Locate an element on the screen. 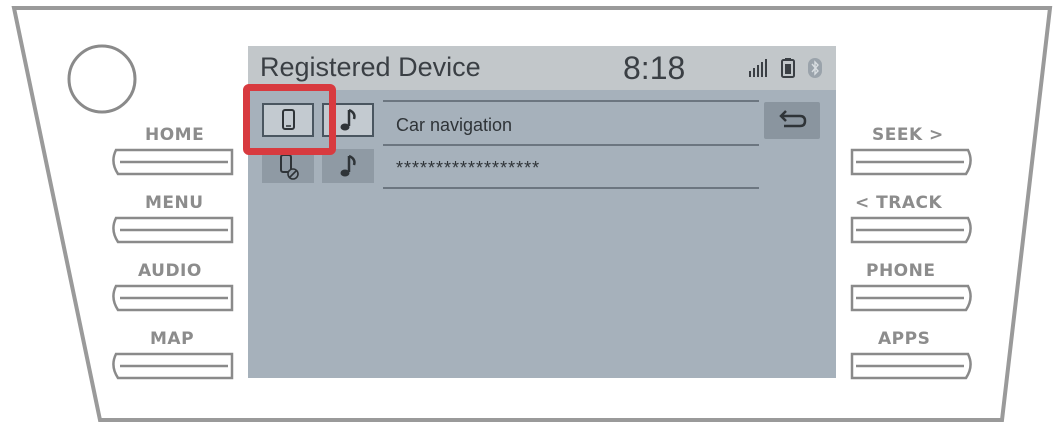 The height and width of the screenshot is (424, 1064). audio-button: AUDIO is located at coordinates (170, 271).